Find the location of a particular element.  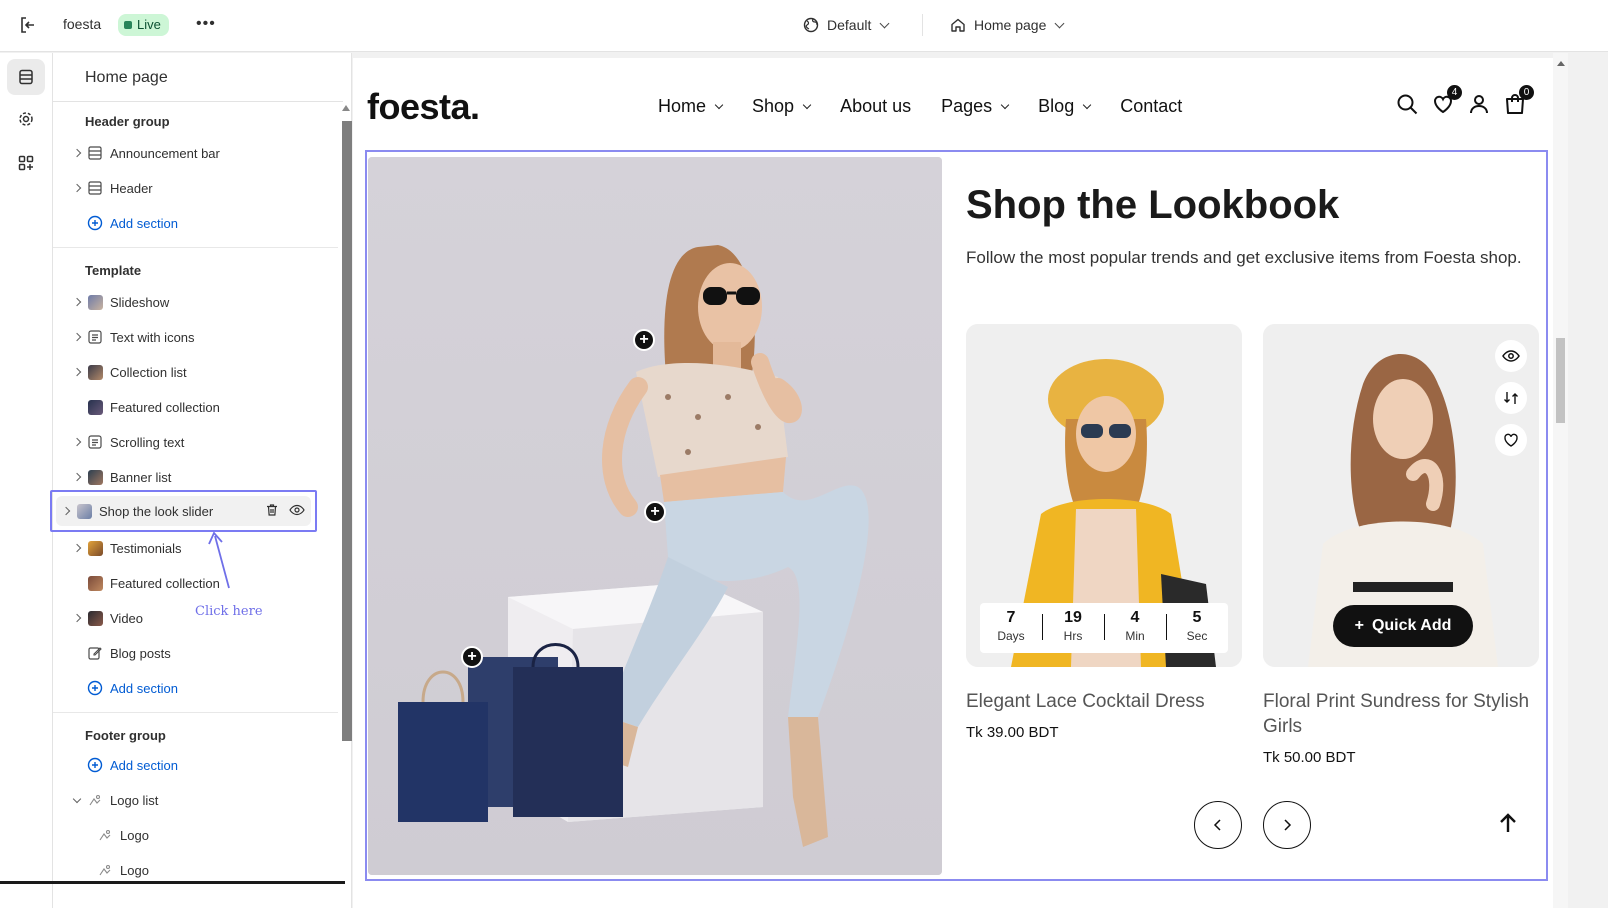

section-layout-icon is located at coordinates (95, 188).